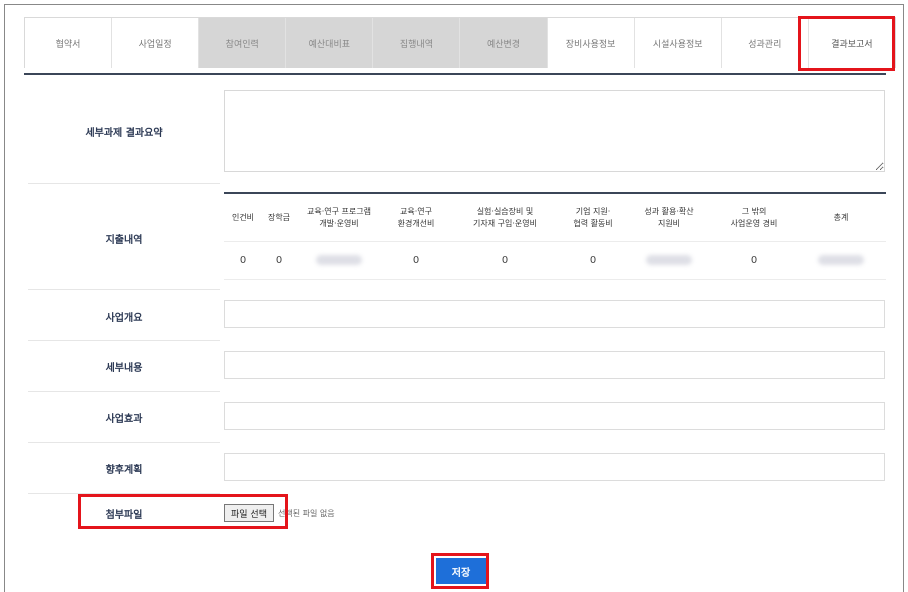 The image size is (908, 592). Describe the element at coordinates (678, 43) in the screenshot. I see `tab-facility: 시설사용정보` at that location.